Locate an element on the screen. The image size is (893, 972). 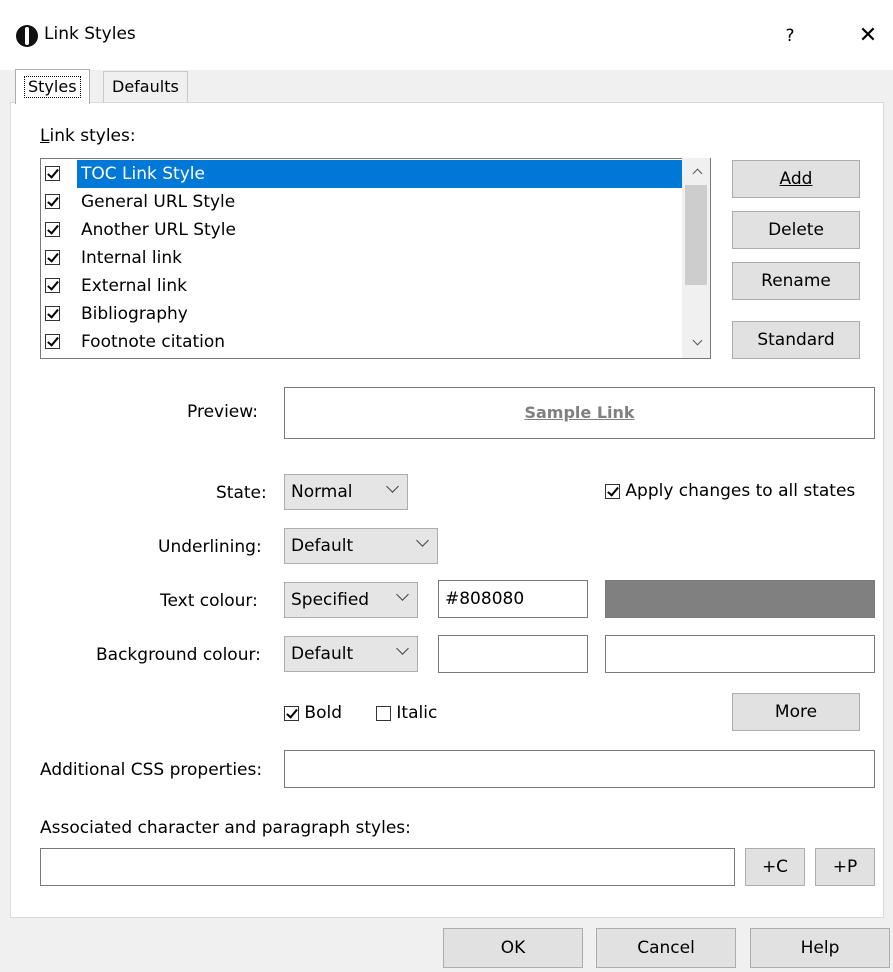
delete-button: Delete is located at coordinates (796, 230).